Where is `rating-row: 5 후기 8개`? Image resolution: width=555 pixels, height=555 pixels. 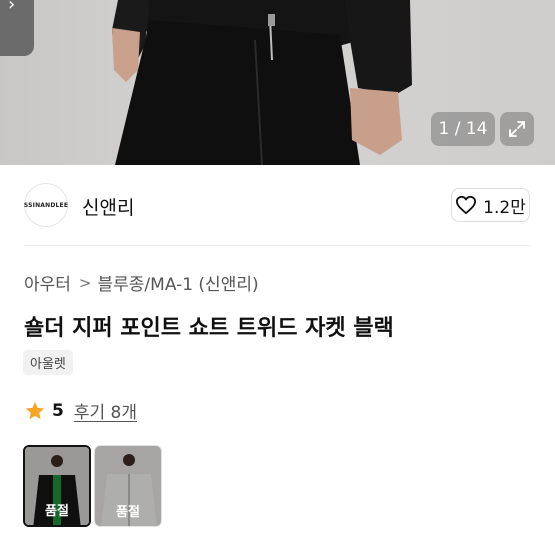 rating-row: 5 후기 8개 is located at coordinates (80, 410).